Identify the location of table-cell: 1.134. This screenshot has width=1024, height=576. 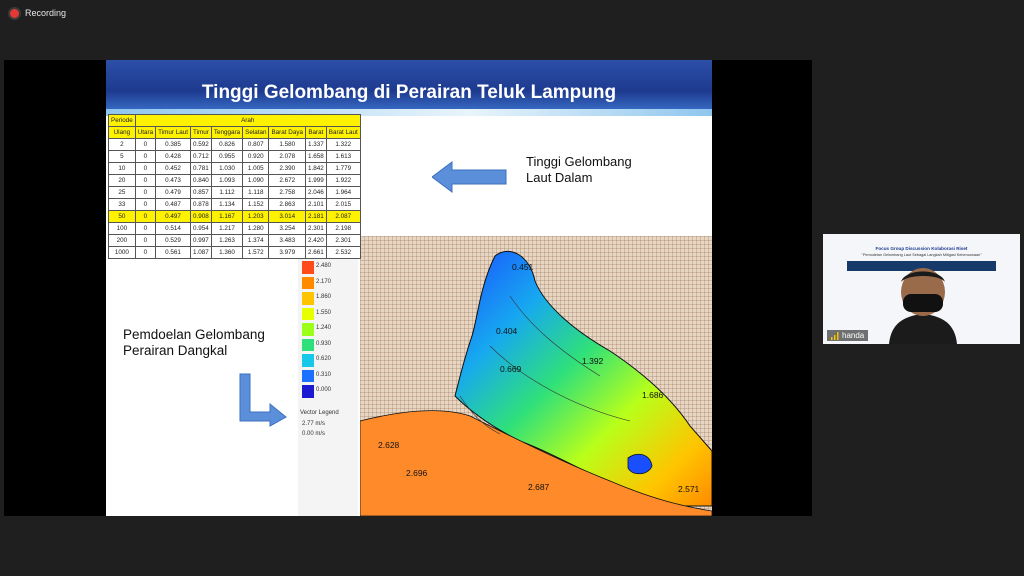
(227, 204).